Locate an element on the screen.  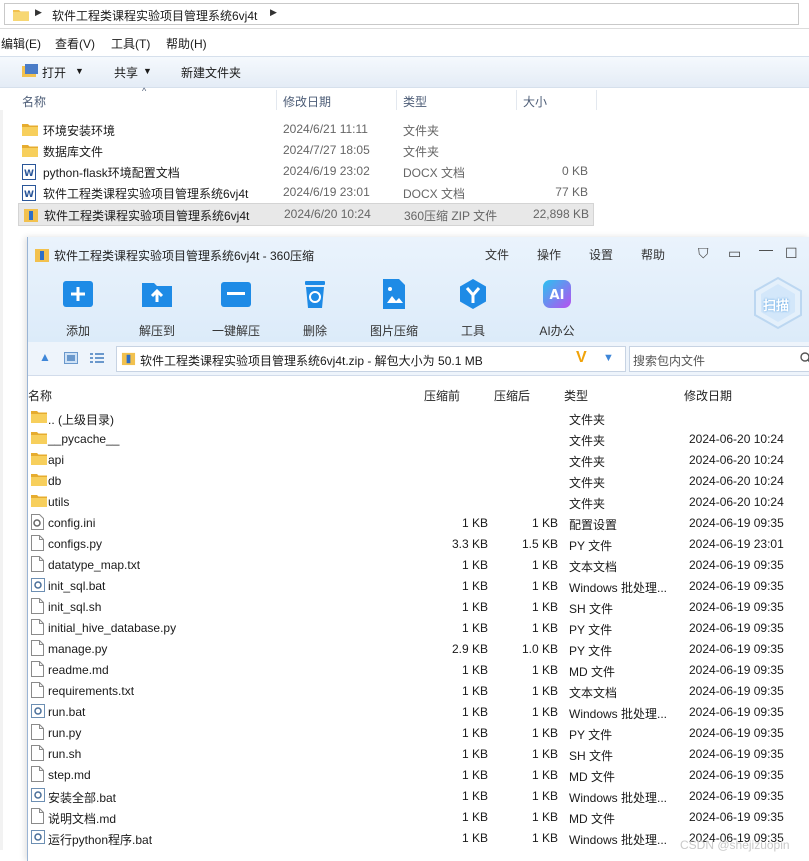
search-icon is located at coordinates (804, 358).